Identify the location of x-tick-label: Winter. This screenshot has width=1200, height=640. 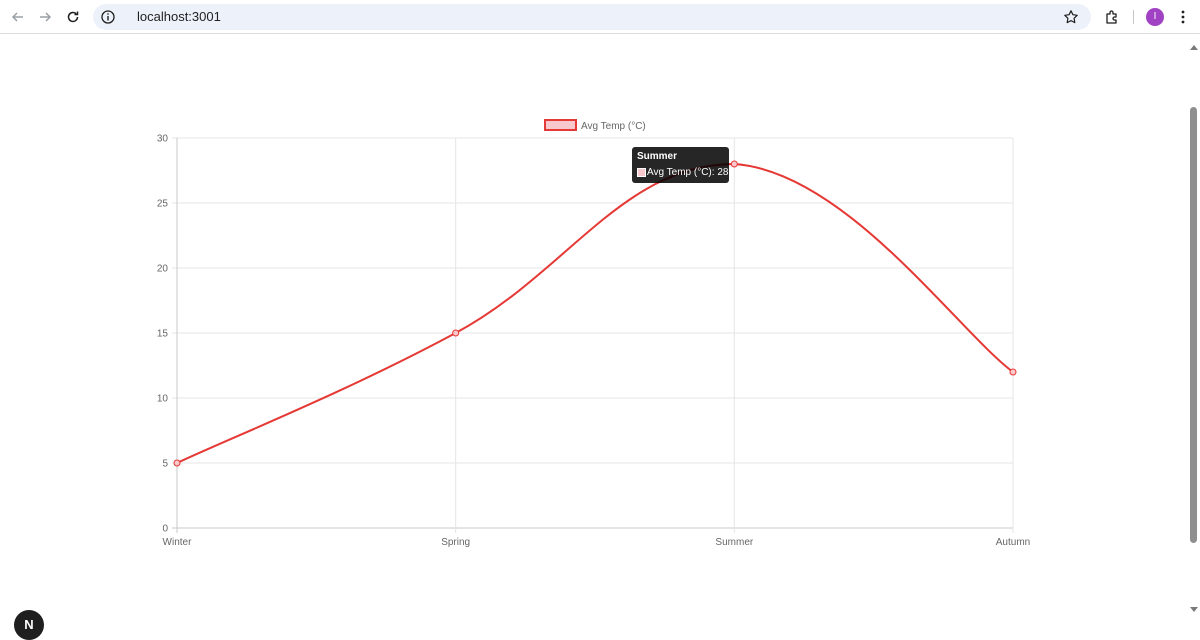
(178, 542).